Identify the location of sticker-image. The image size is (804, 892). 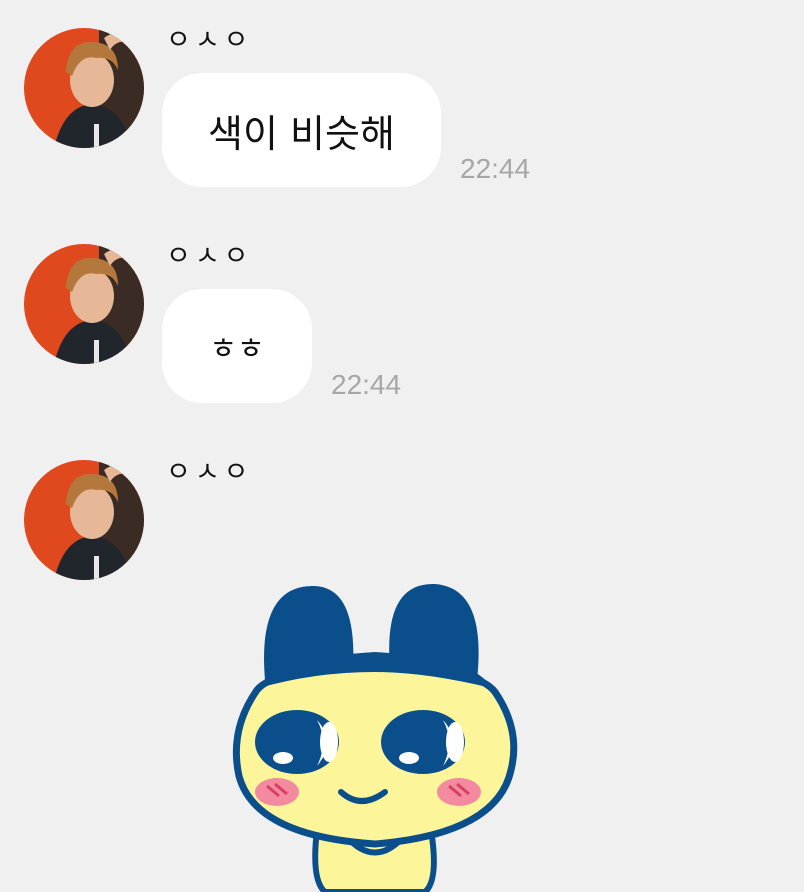
(375, 737).